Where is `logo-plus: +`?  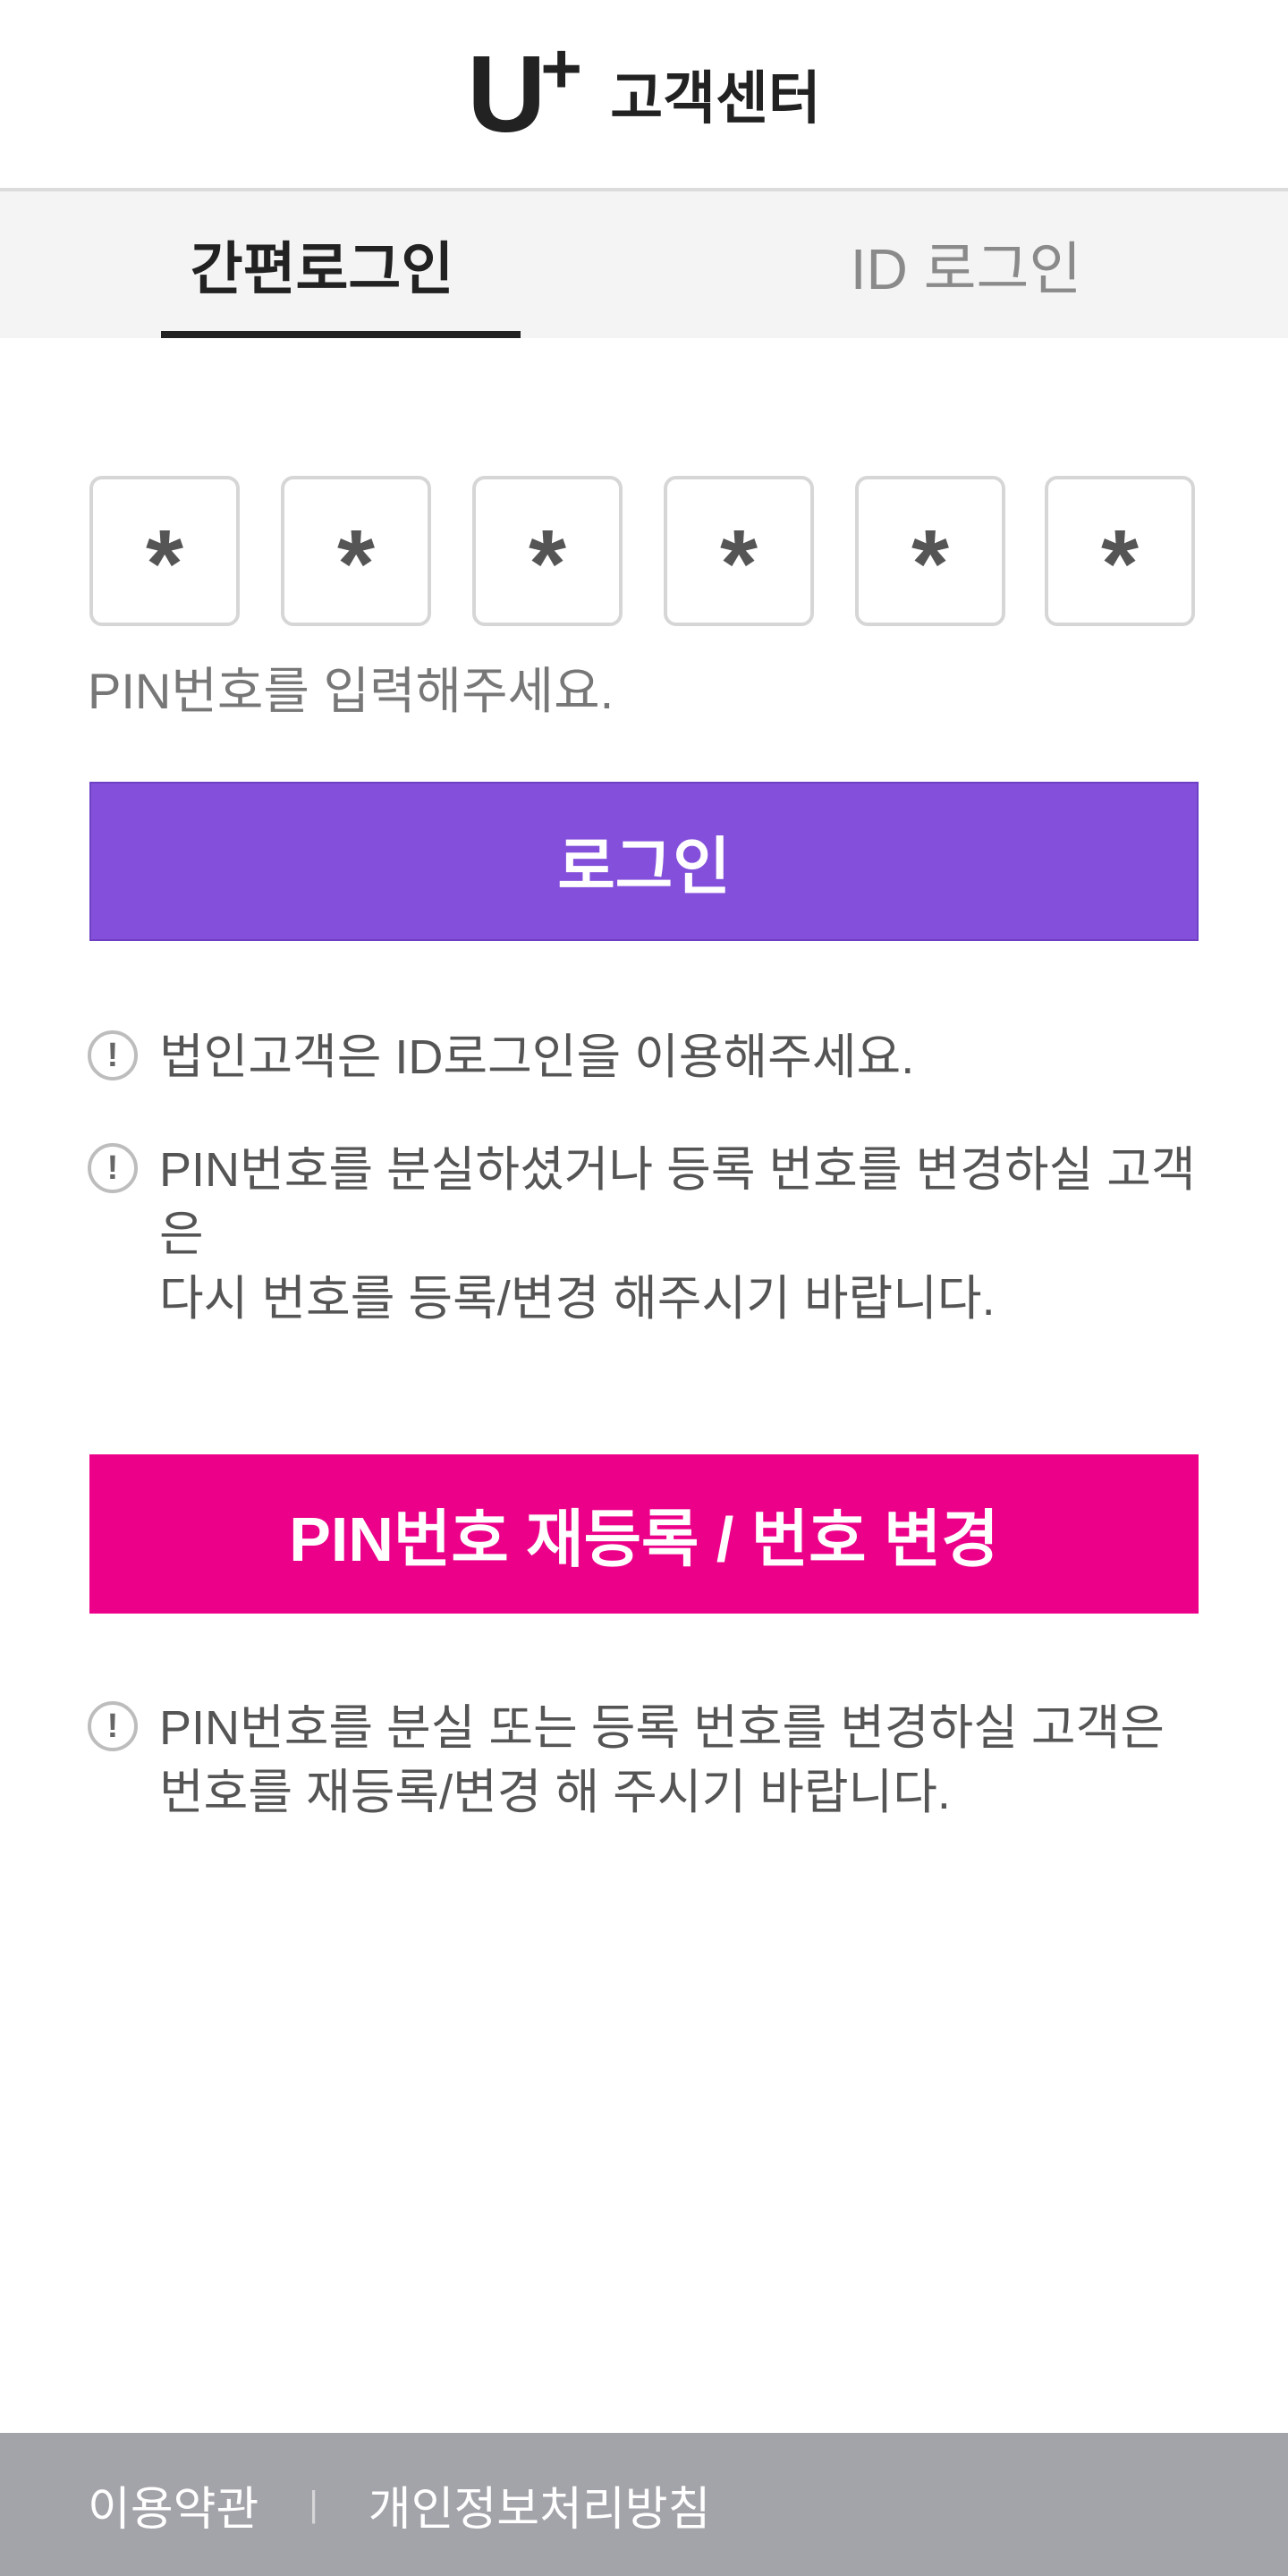 logo-plus: + is located at coordinates (561, 68).